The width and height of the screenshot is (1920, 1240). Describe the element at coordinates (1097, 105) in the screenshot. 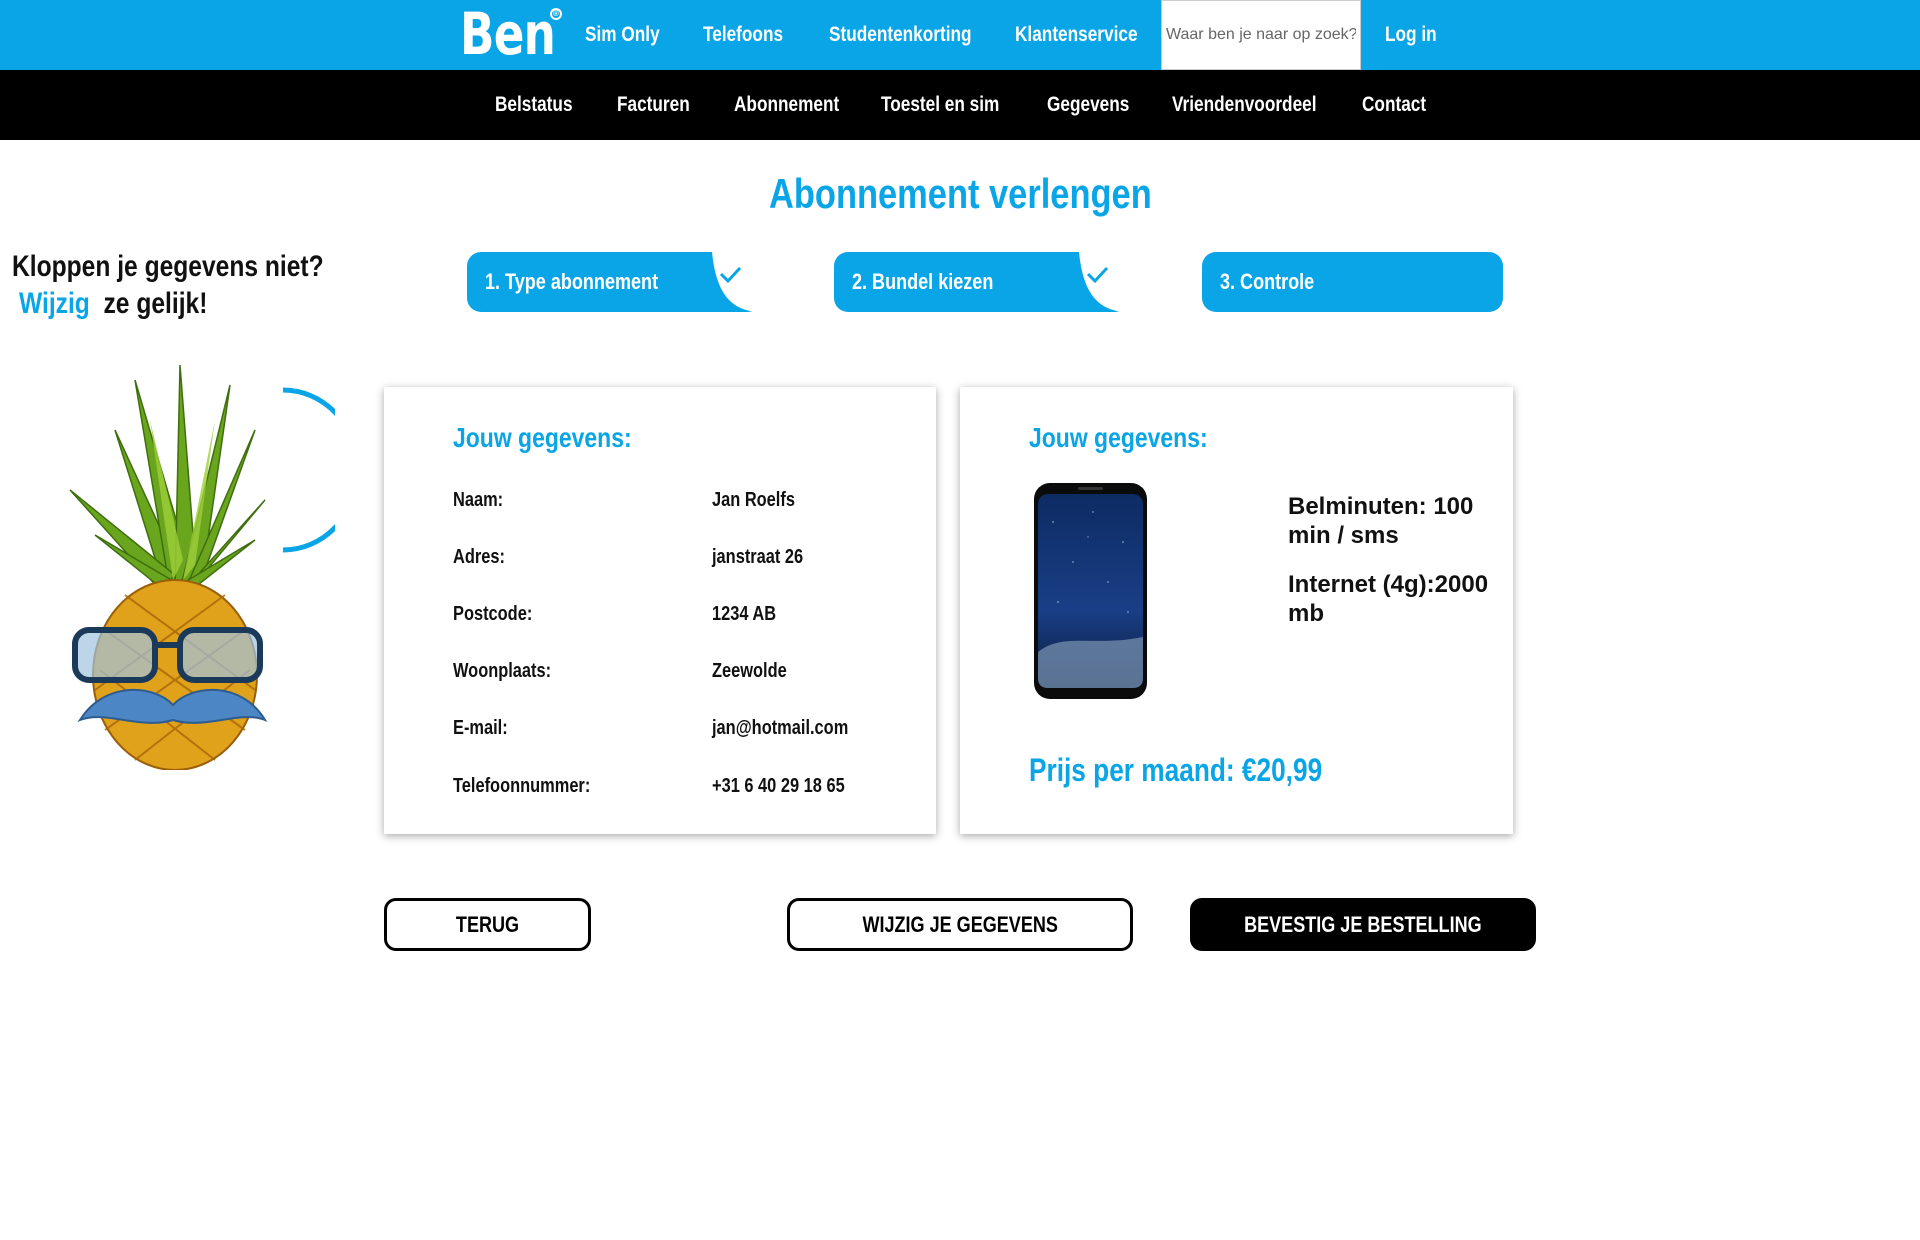

I see `subnav-gegevens: Gegevens` at that location.